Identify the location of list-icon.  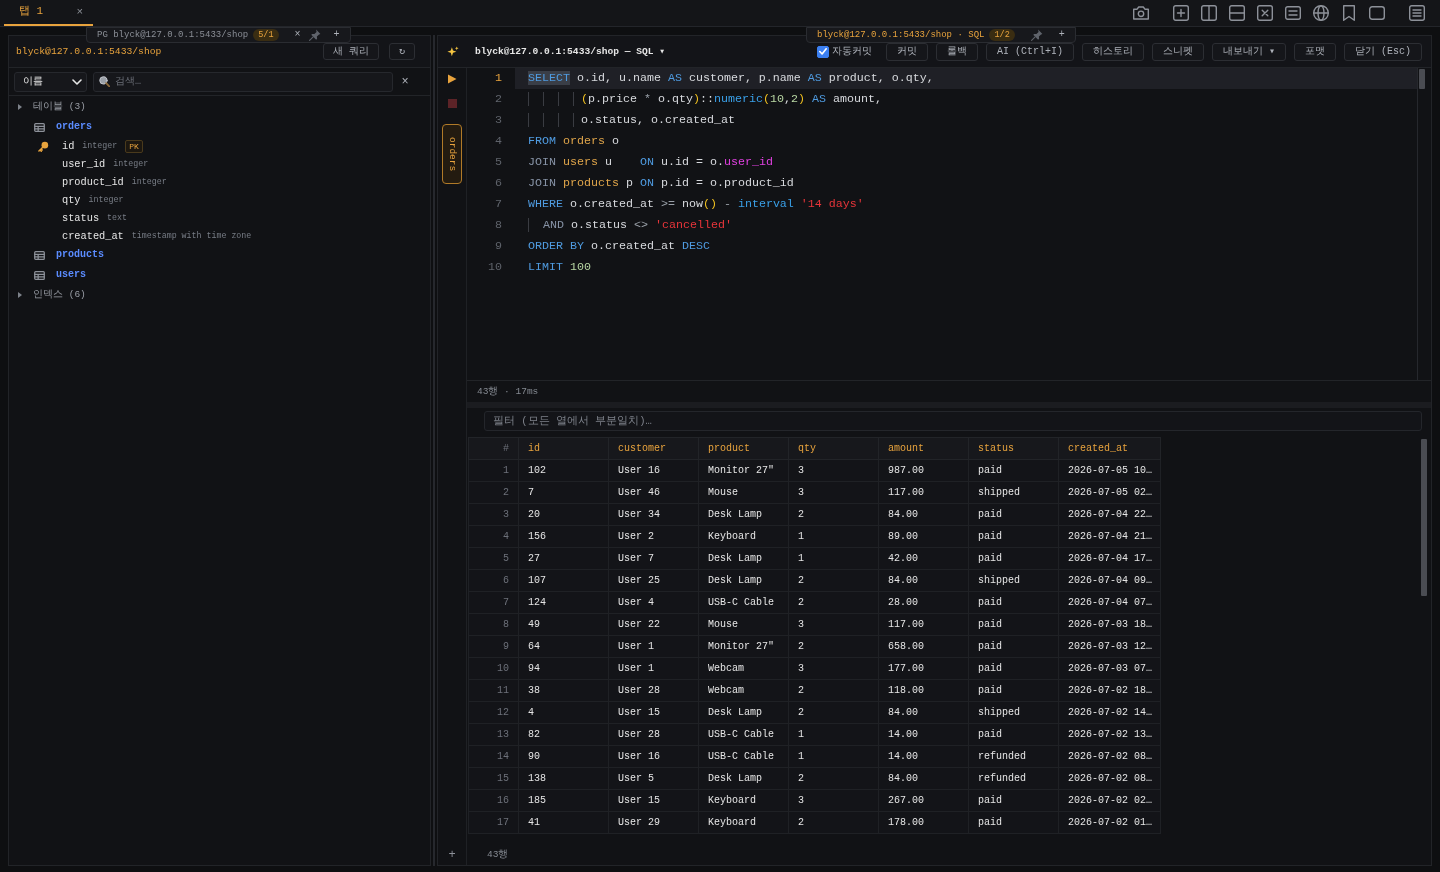
(1417, 13).